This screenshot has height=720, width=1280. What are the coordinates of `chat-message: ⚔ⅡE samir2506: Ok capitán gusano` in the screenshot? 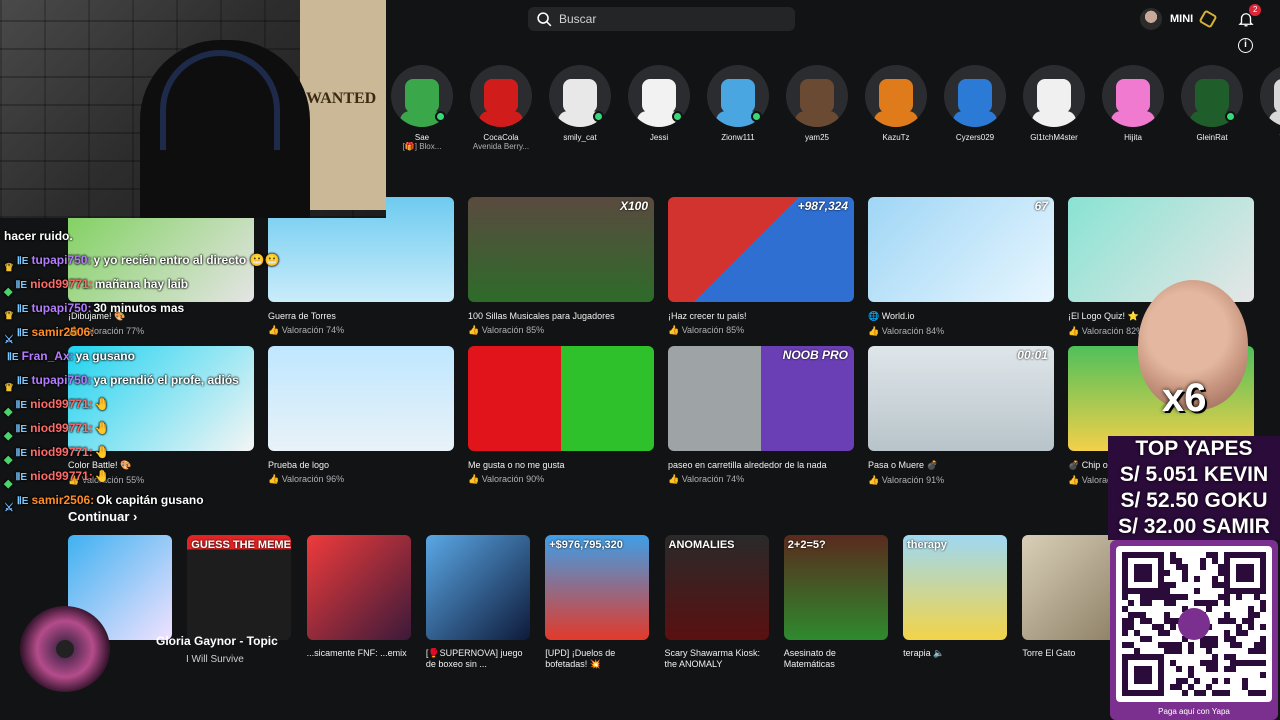 It's located at (139, 501).